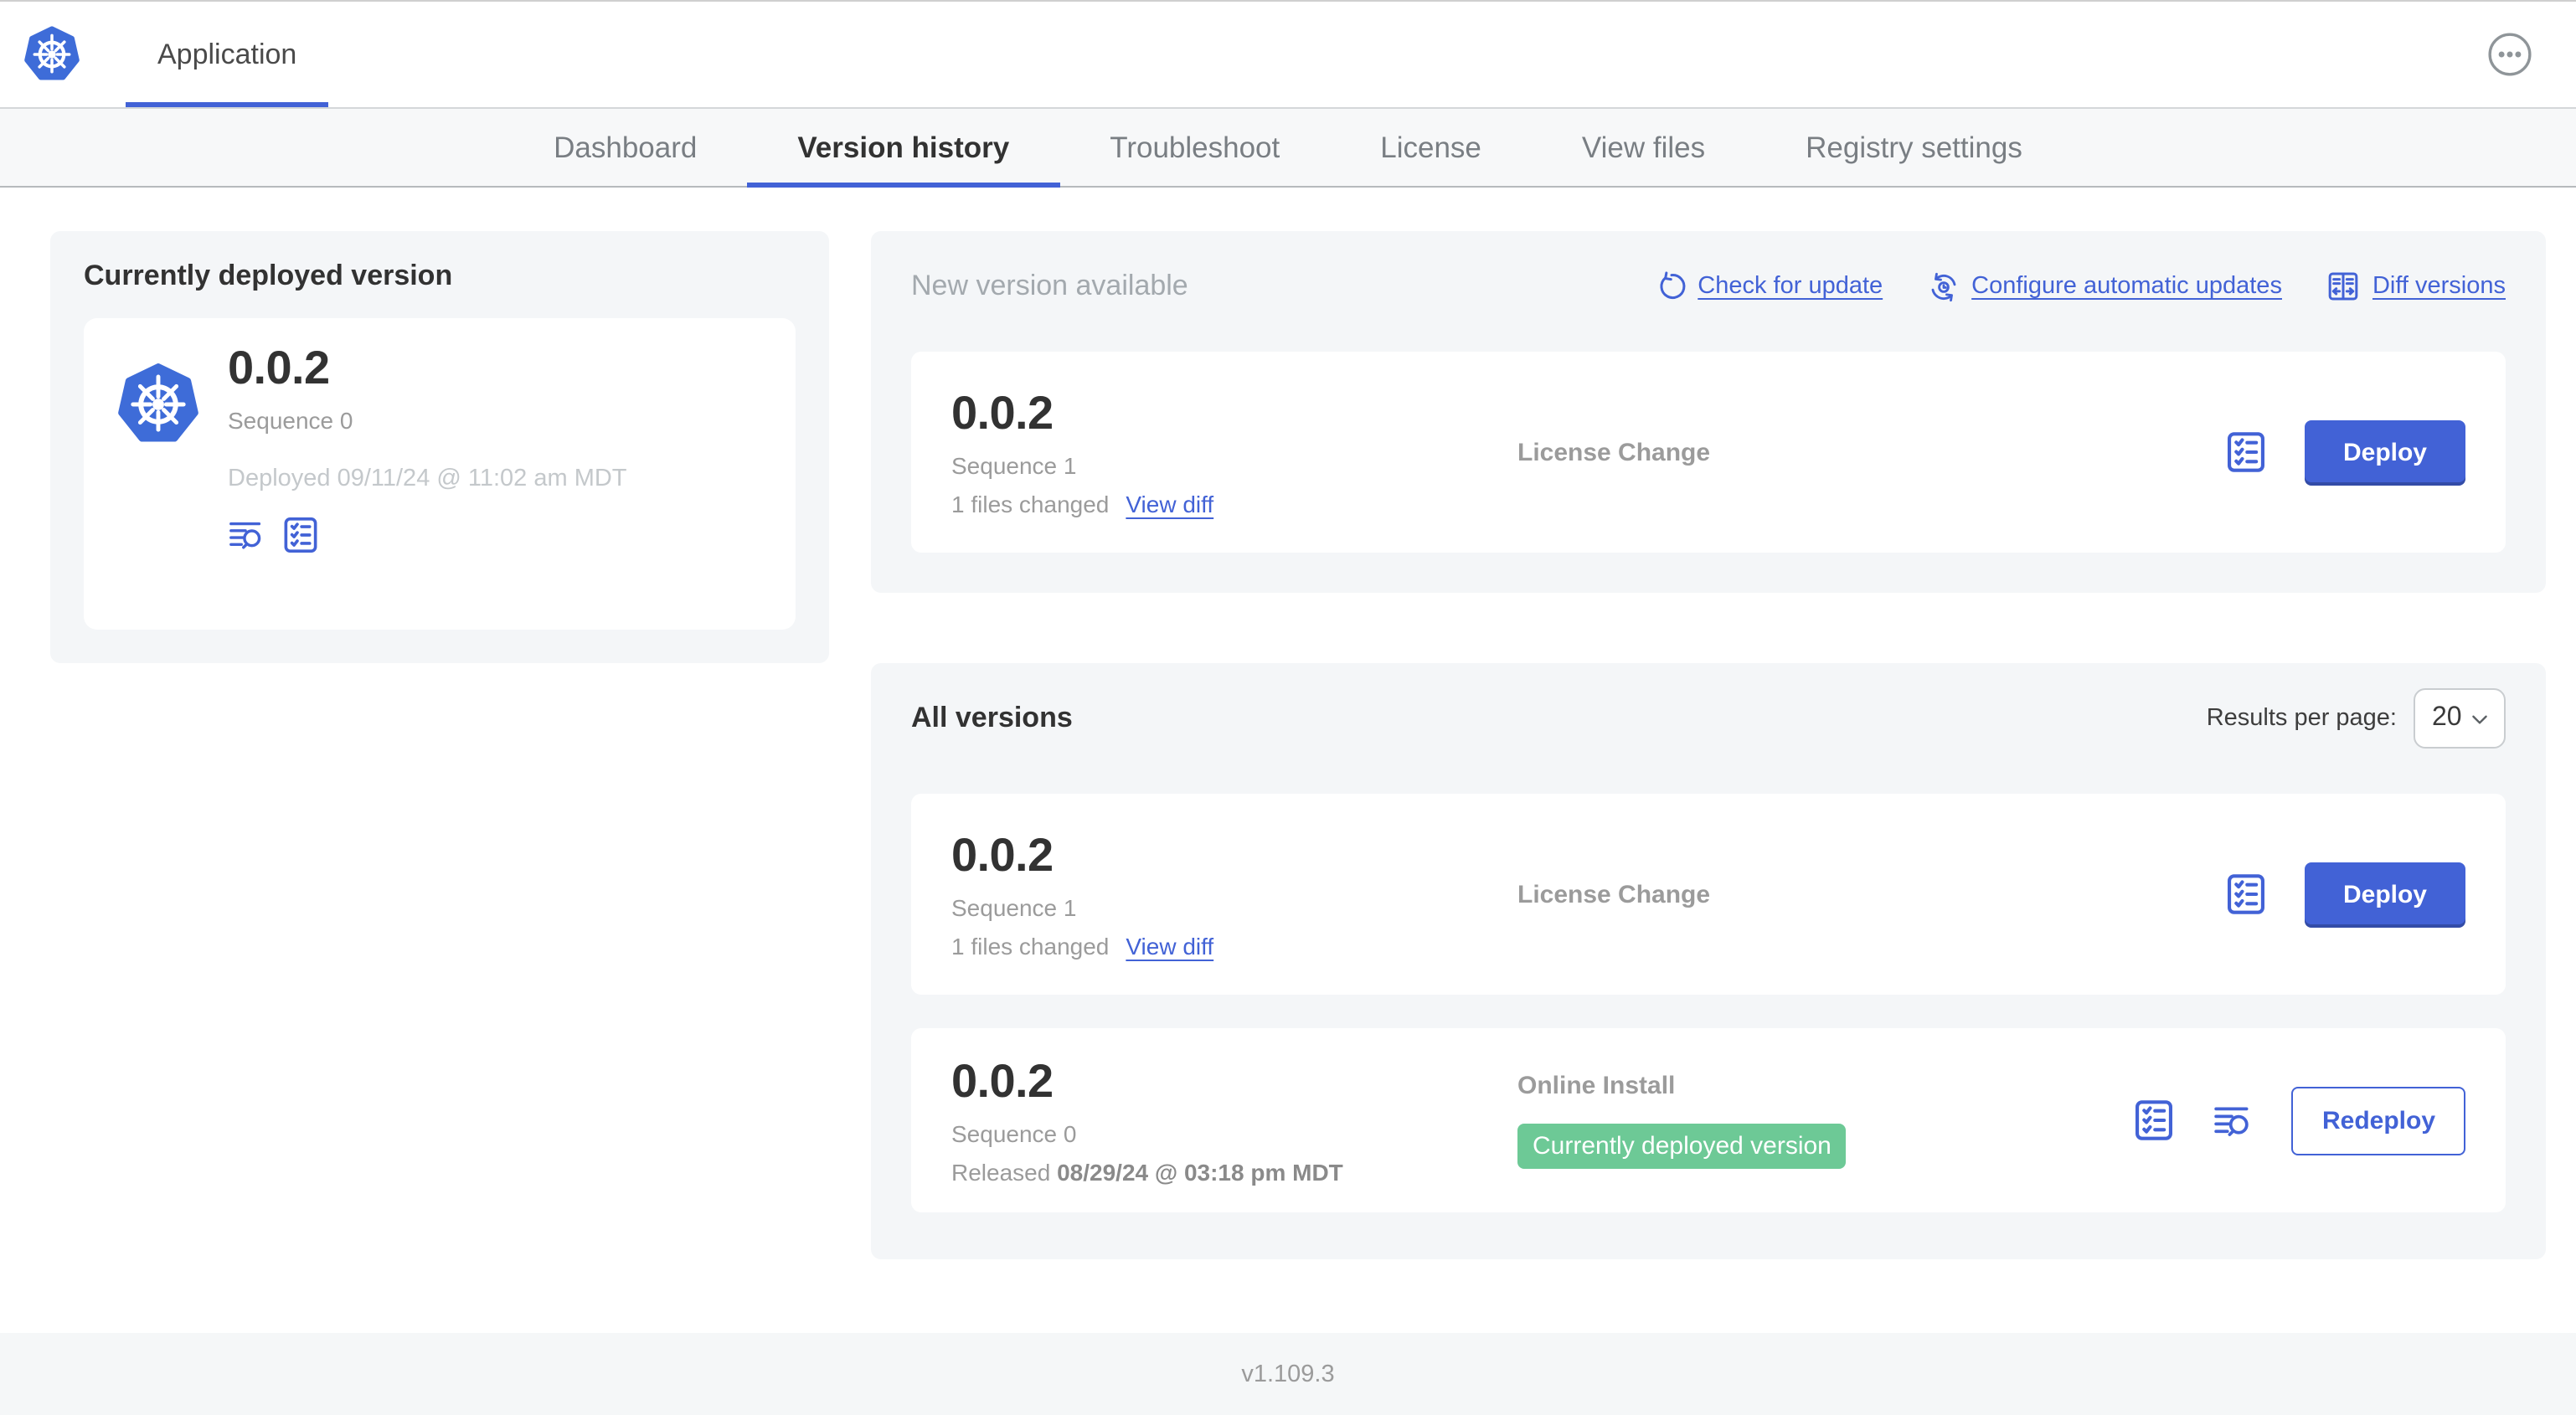  What do you see at coordinates (227, 104) in the screenshot?
I see `active-tab-underline` at bounding box center [227, 104].